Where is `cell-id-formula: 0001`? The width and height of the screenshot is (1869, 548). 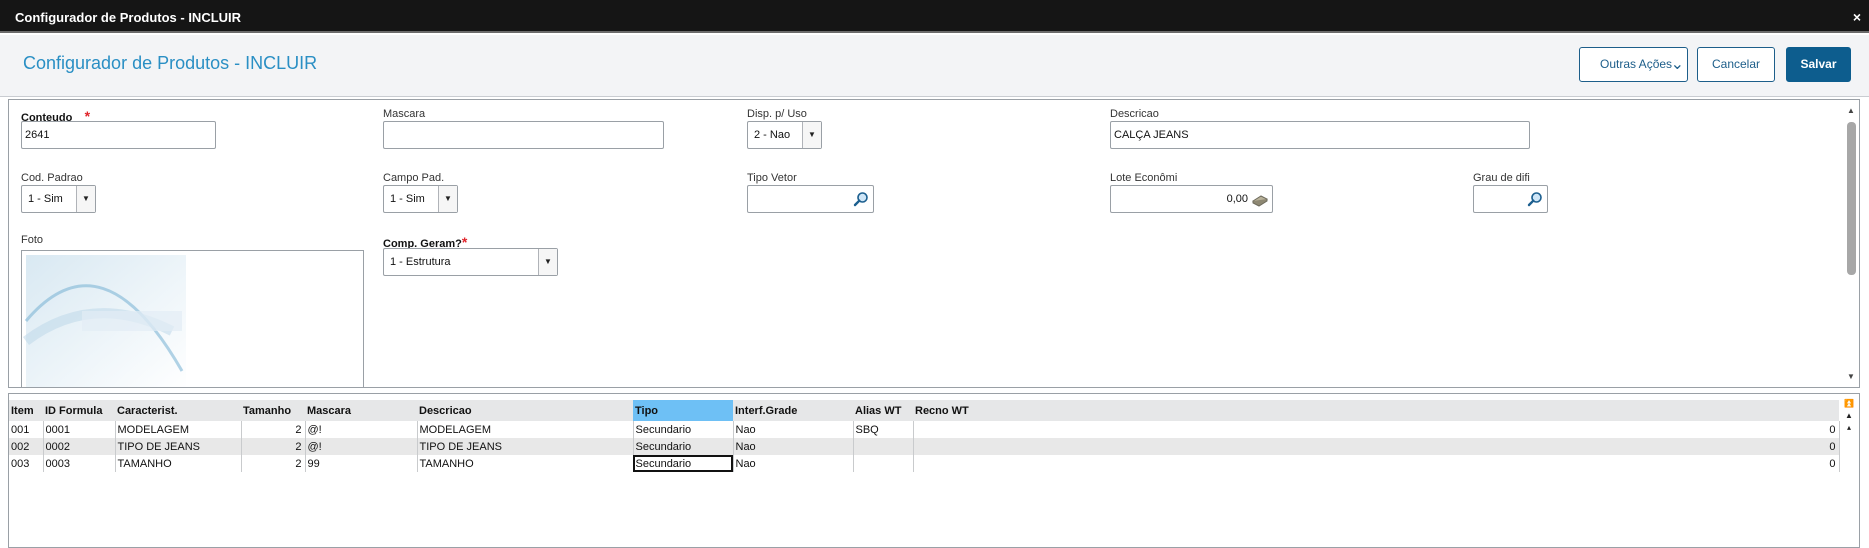
cell-id-formula: 0001 is located at coordinates (79, 429).